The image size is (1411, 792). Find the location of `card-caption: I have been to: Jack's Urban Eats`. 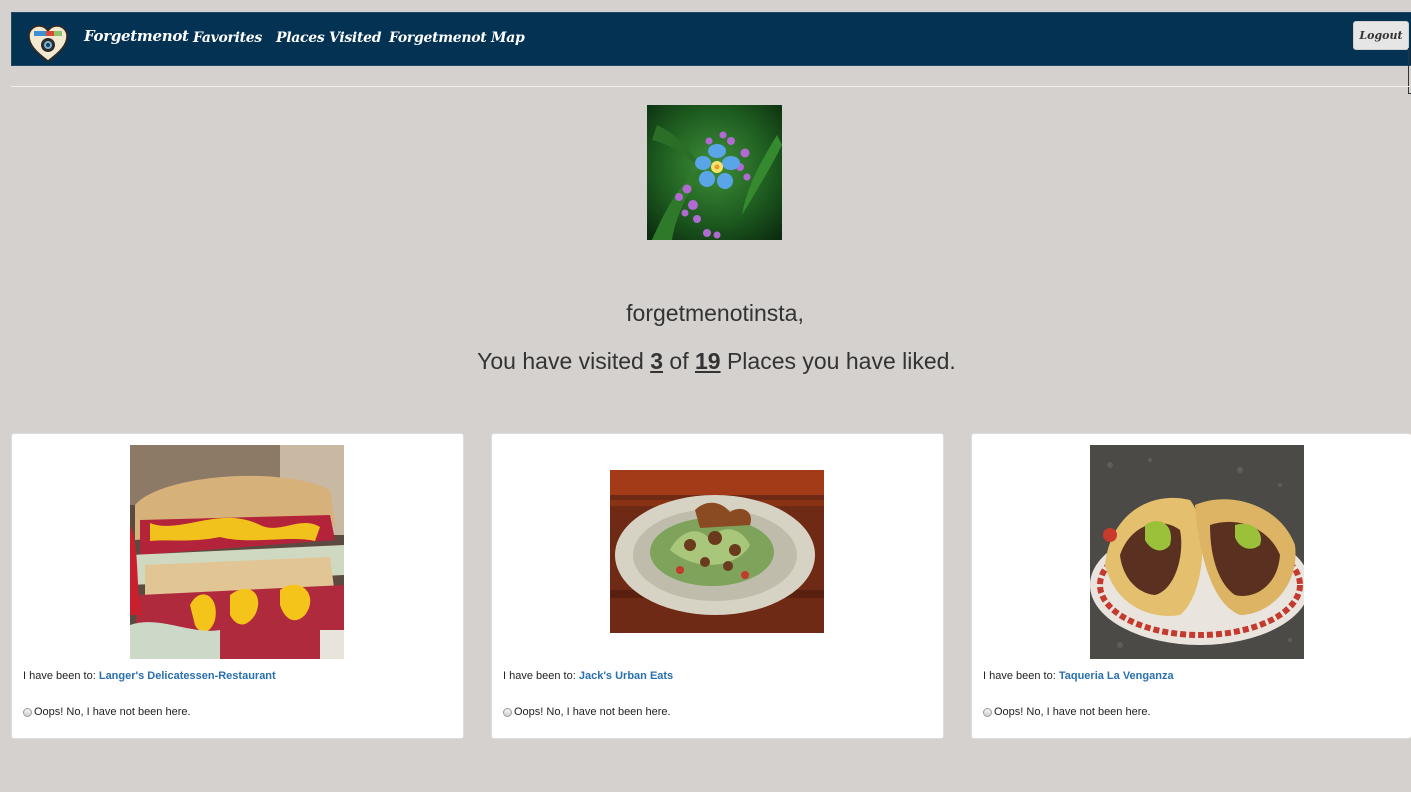

card-caption: I have been to: Jack's Urban Eats is located at coordinates (588, 676).